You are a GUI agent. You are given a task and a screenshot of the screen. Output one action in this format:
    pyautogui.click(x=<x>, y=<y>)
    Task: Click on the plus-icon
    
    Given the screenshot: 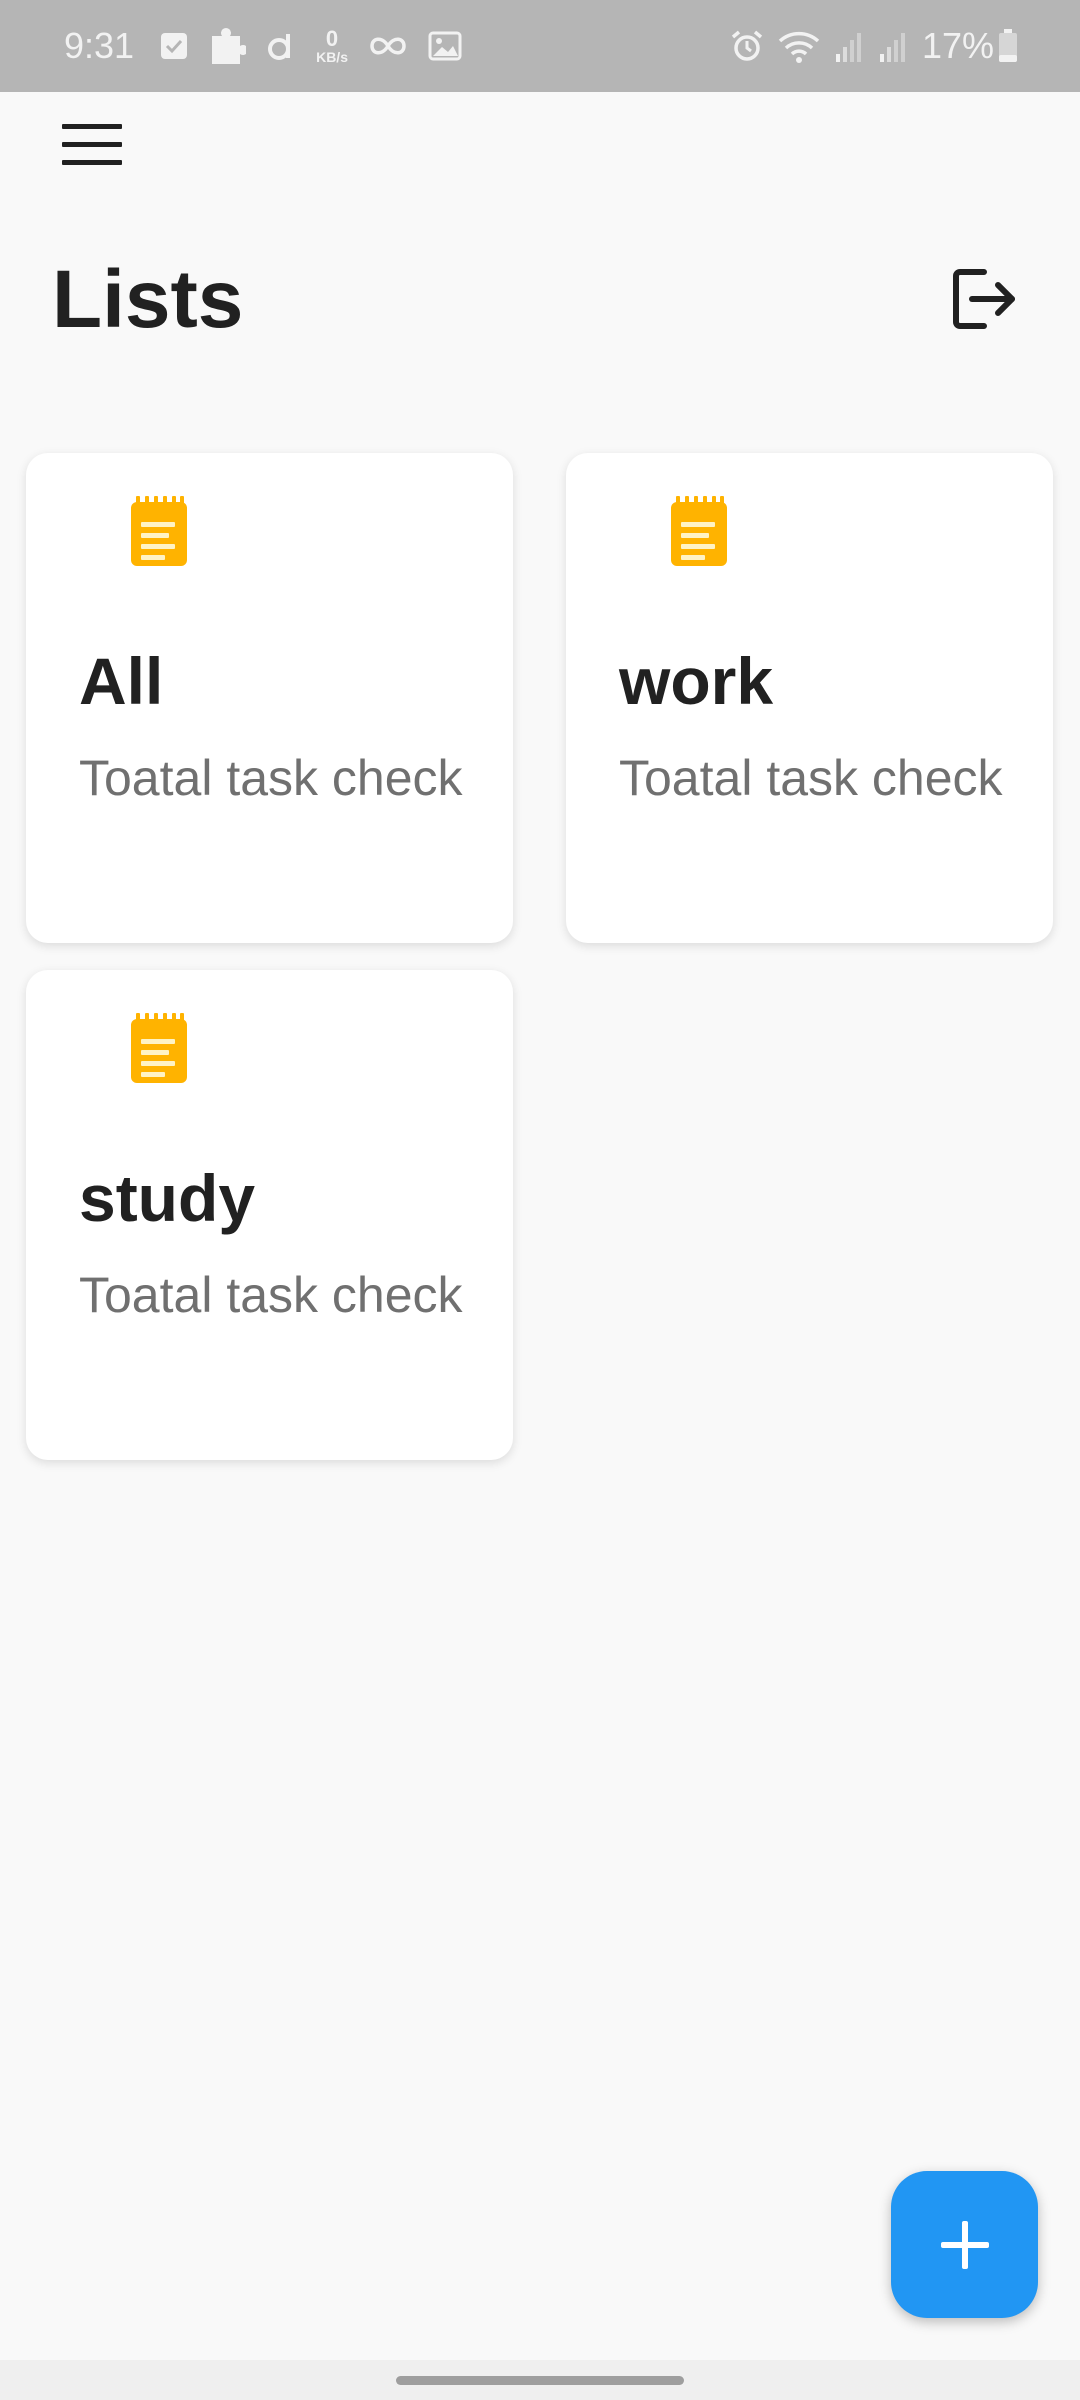 What is the action you would take?
    pyautogui.click(x=964, y=2244)
    